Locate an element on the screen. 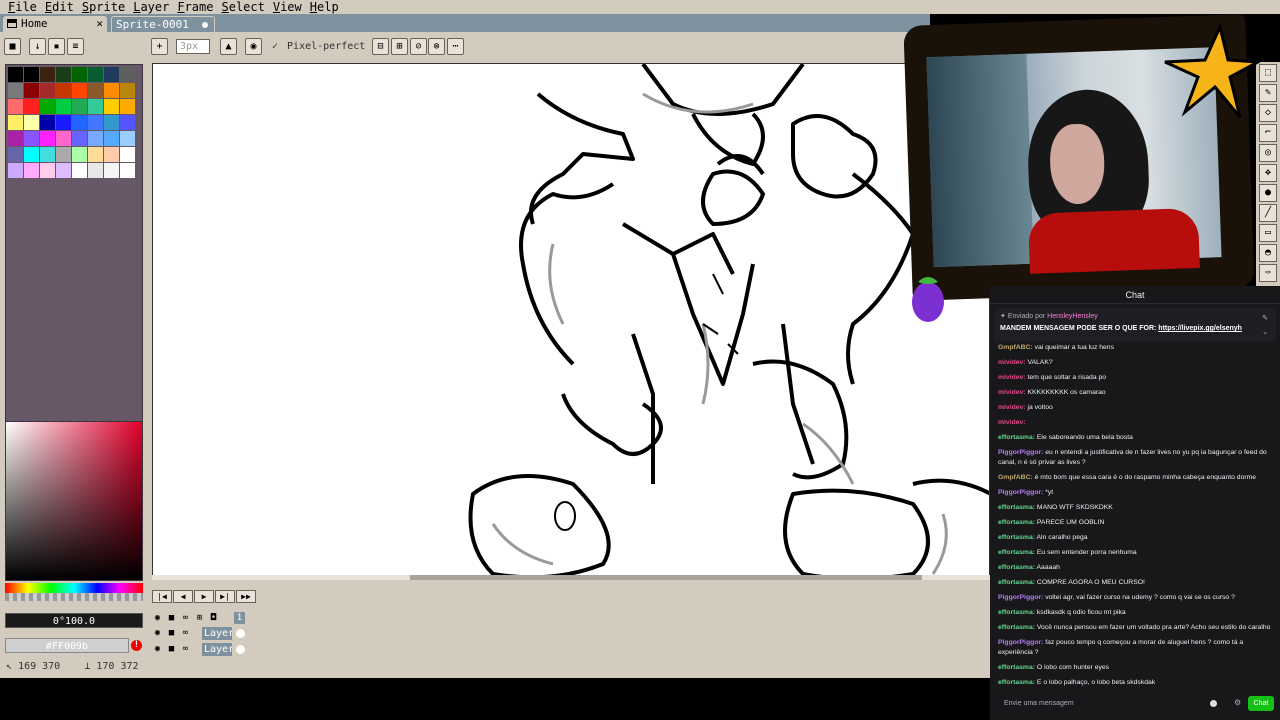 The image size is (1280, 720). layer-row: ◉ ■ ∞ Layer is located at coordinates (199, 633).